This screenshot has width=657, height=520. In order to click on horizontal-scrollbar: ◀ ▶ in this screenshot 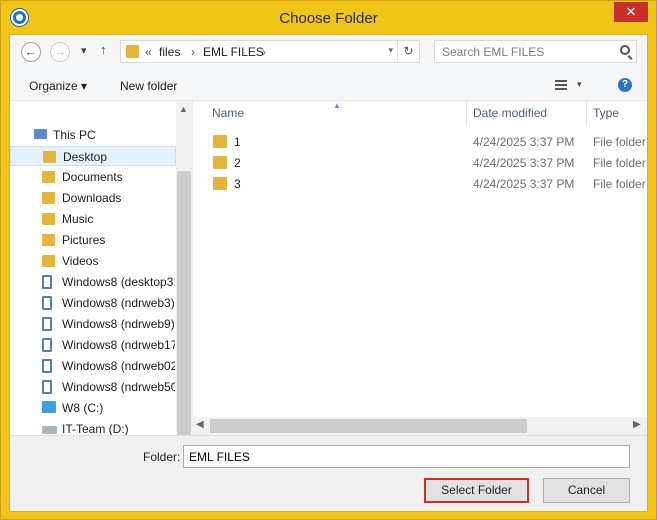, I will do `click(419, 426)`.